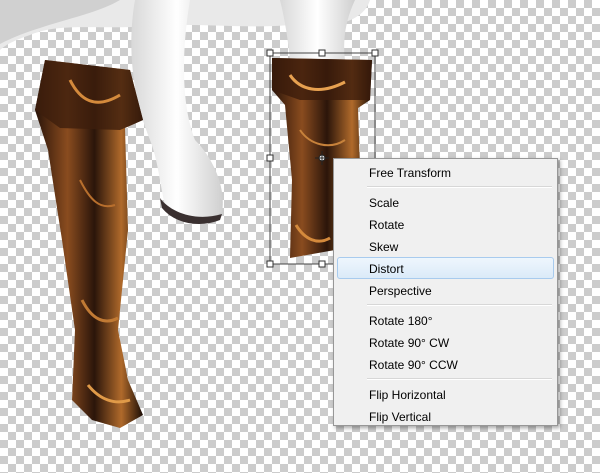 This screenshot has width=600, height=473. Describe the element at coordinates (270, 158) in the screenshot. I see `transform-handle-left` at that location.